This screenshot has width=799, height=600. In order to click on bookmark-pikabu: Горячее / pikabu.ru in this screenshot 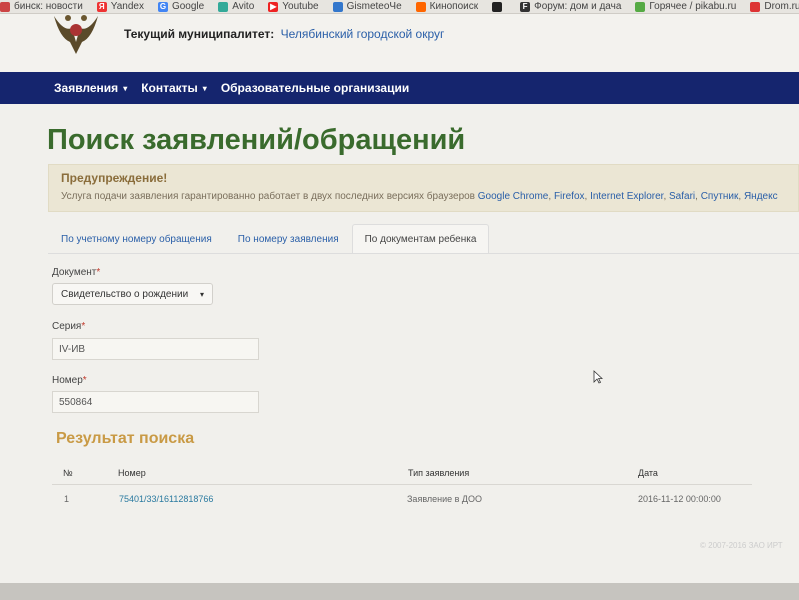, I will do `click(685, 6)`.